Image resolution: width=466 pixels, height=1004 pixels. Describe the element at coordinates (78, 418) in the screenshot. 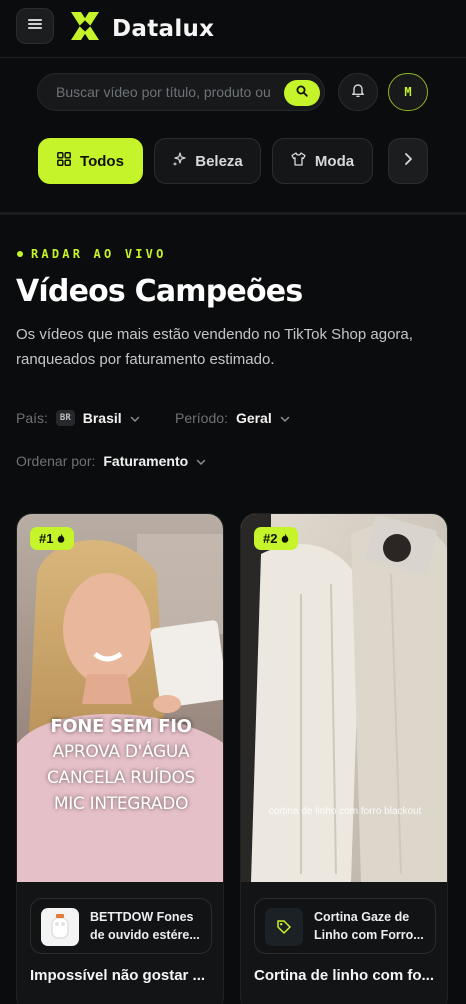

I see `country-filter: País: BR Brasil` at that location.